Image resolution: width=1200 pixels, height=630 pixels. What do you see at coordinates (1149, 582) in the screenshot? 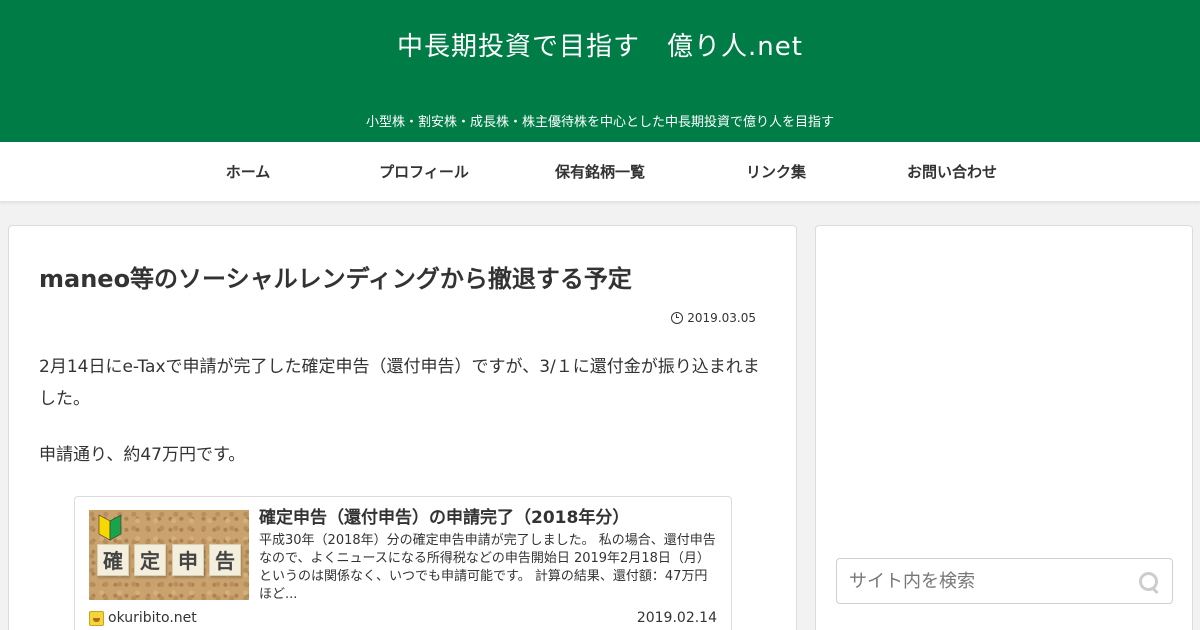
I see `search-icon` at bounding box center [1149, 582].